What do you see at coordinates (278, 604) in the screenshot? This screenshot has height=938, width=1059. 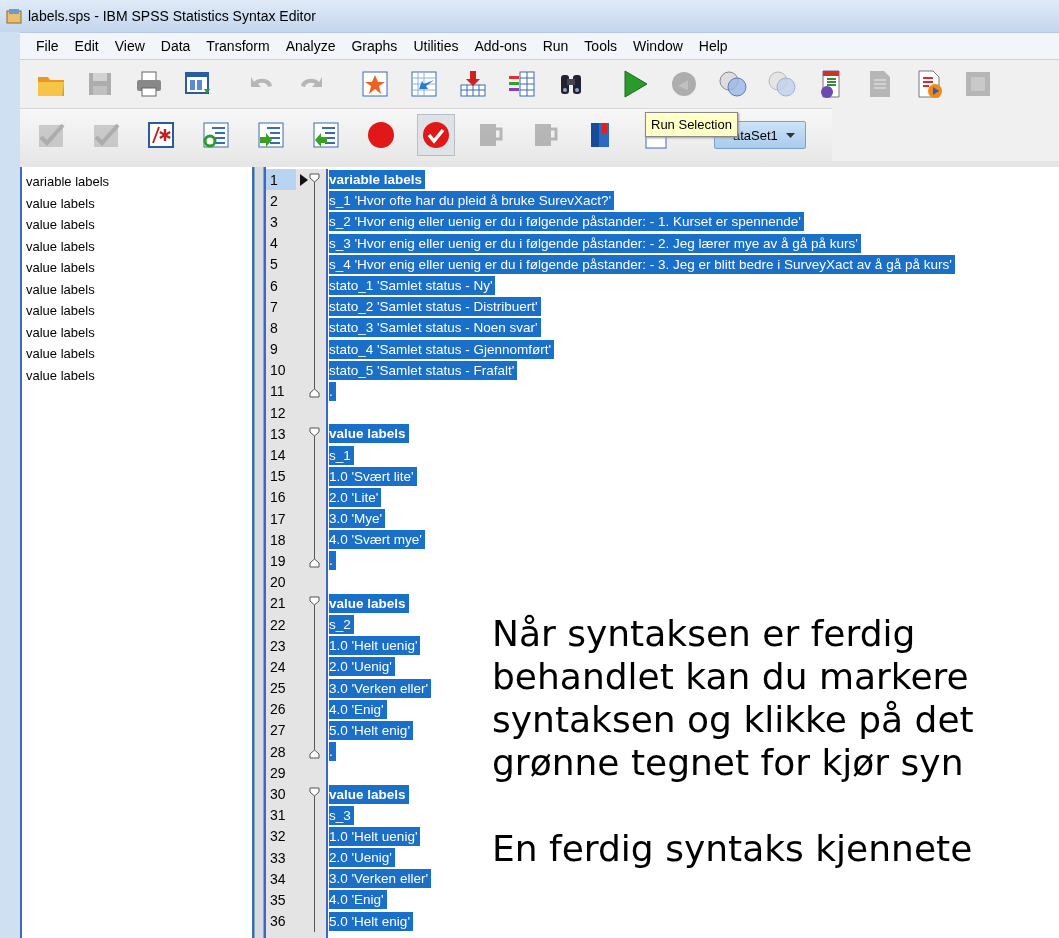 I see `line-number: 21` at bounding box center [278, 604].